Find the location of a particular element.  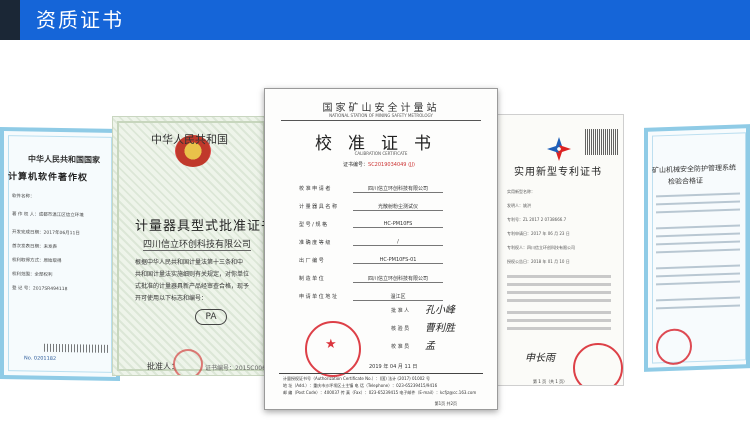

patent-line: 专利申请日：2017 年 06 月 23 日 is located at coordinates (538, 233).